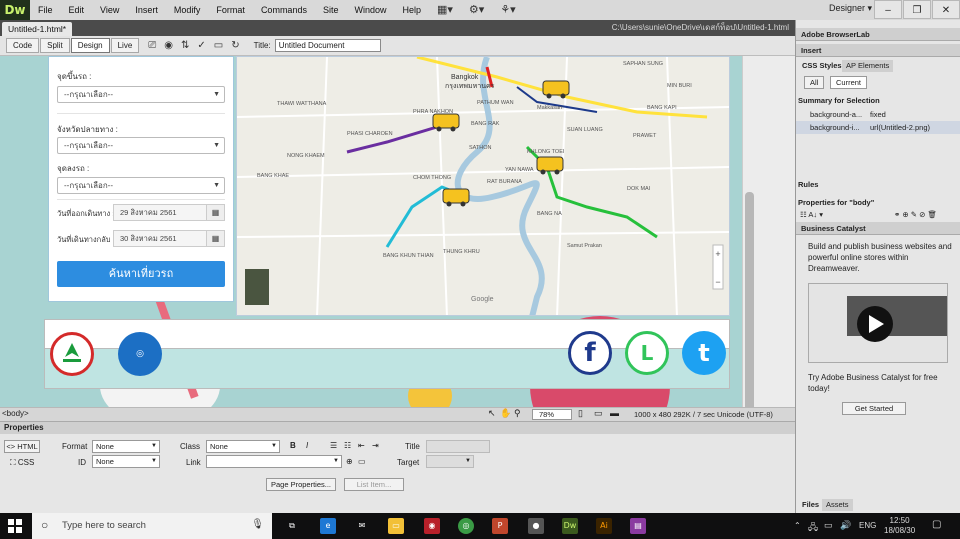 This screenshot has width=960, height=539. What do you see at coordinates (813, 214) in the screenshot?
I see `sort-az-icon: A↓` at bounding box center [813, 214].